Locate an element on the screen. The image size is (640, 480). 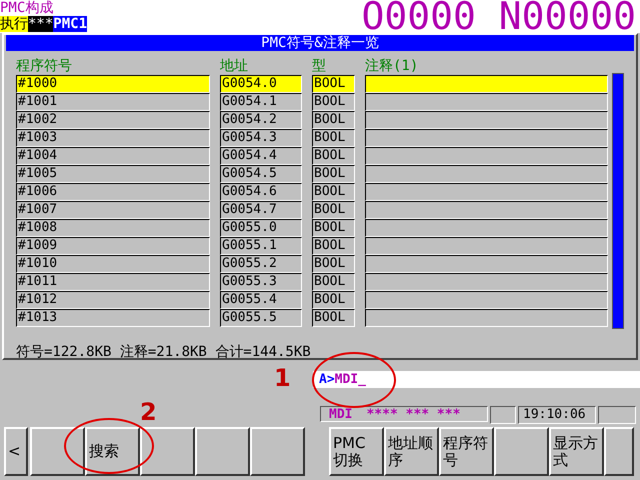
table-cell: #1001 is located at coordinates (113, 102).